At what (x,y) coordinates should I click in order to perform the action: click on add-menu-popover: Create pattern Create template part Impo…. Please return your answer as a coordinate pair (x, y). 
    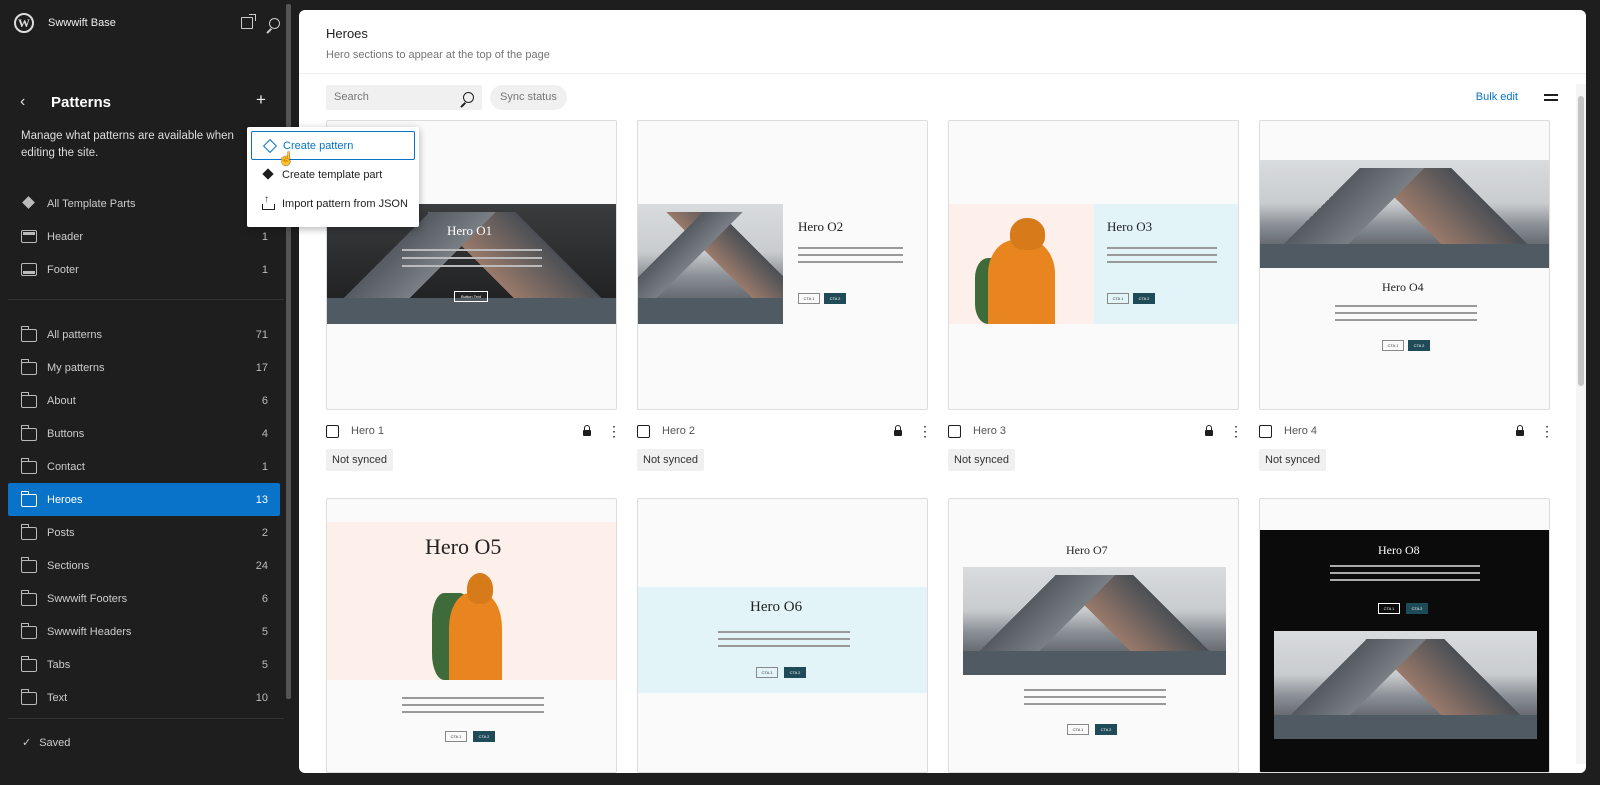
    Looking at the image, I should click on (333, 177).